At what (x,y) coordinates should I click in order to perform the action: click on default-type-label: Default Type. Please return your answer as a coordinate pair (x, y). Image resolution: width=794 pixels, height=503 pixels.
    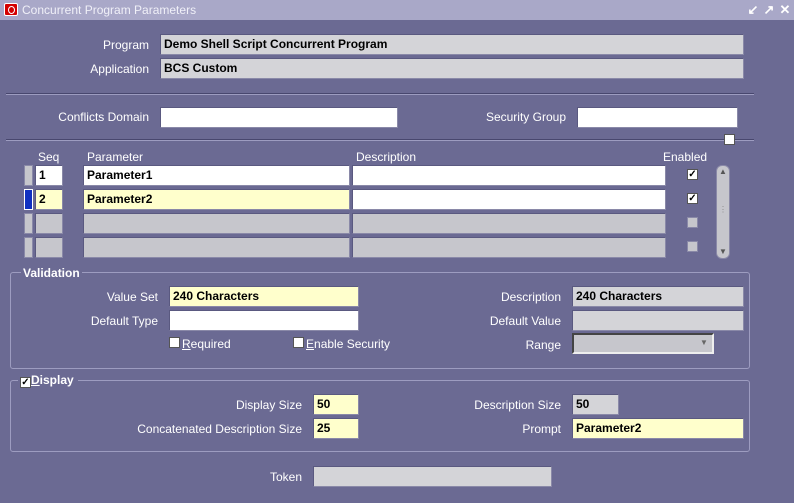
    Looking at the image, I should click on (124, 321).